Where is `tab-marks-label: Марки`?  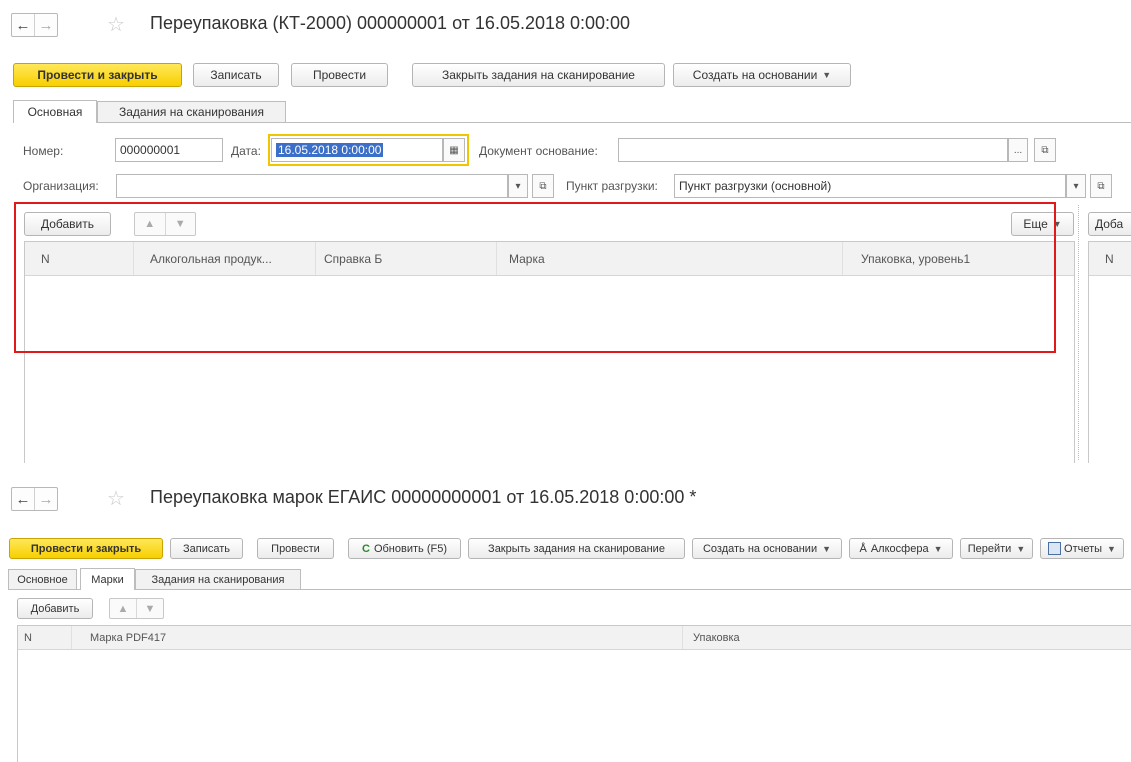 tab-marks-label: Марки is located at coordinates (107, 579).